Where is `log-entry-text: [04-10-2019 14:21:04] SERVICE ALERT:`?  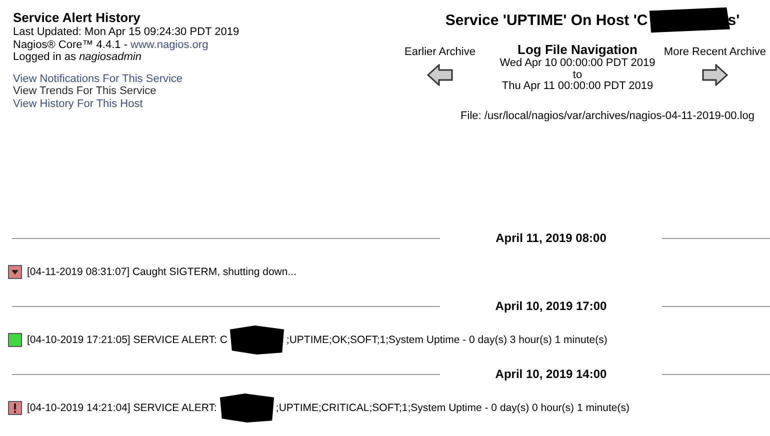
log-entry-text: [04-10-2019 14:21:04] SERVICE ALERT: is located at coordinates (122, 408).